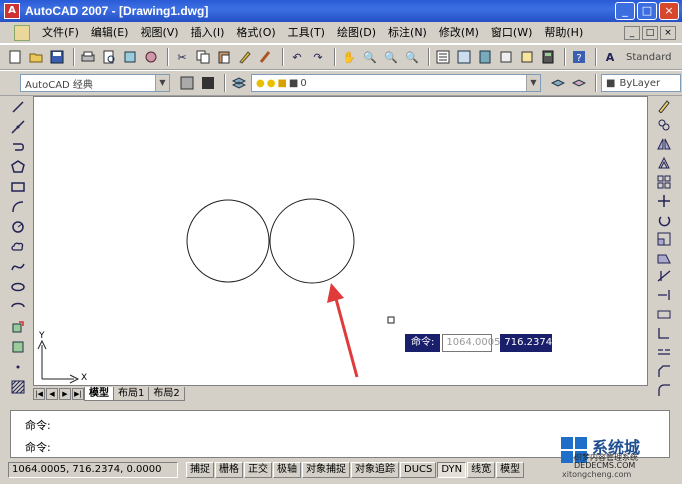  I want to click on hatch-icon, so click(18, 387).